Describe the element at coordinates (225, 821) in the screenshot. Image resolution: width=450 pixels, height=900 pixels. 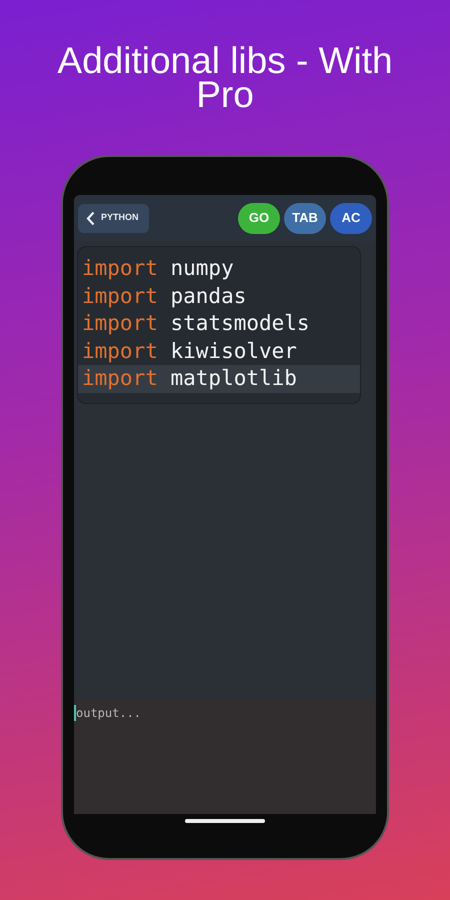
I see `home-indicator` at that location.